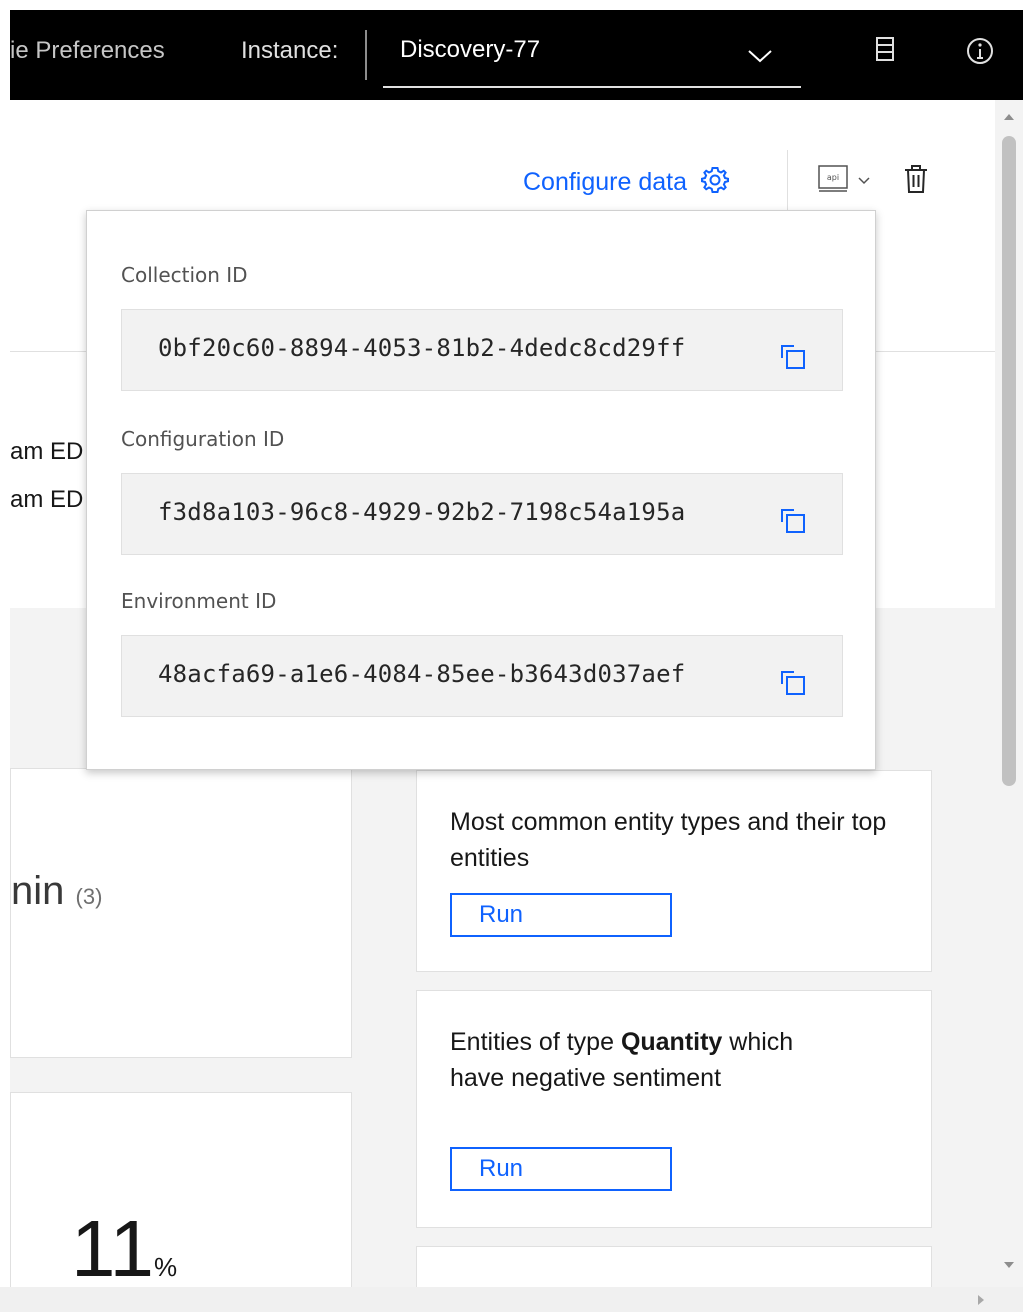 This screenshot has height=1312, width=1023. I want to click on configuration-id-field: f3d8a103-96c8-4929-92b2-7198c54a195a, so click(482, 514).